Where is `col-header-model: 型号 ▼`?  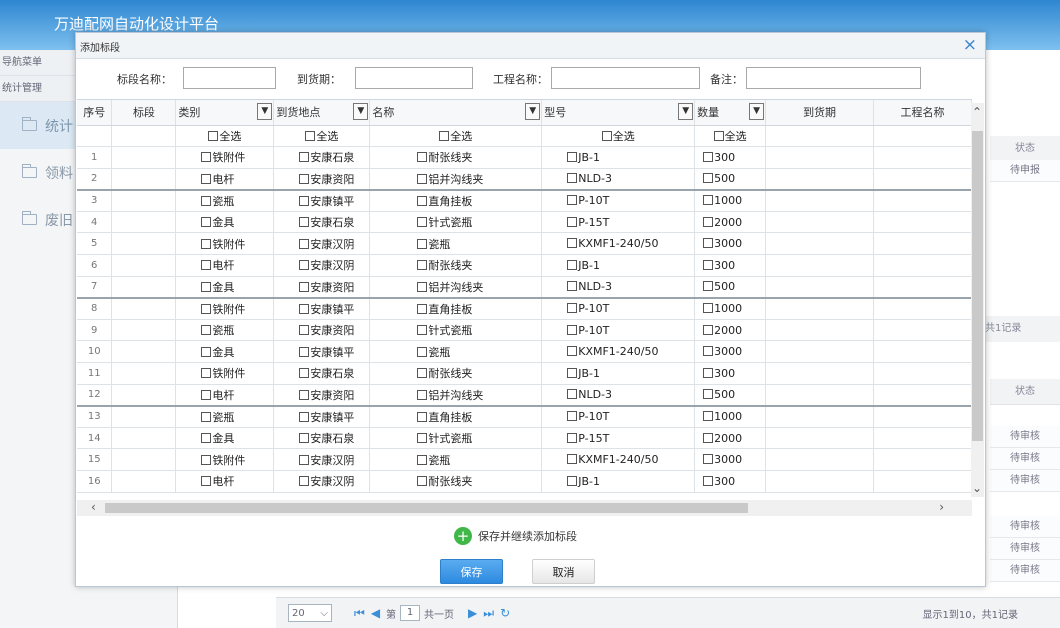 col-header-model: 型号 ▼ is located at coordinates (618, 113).